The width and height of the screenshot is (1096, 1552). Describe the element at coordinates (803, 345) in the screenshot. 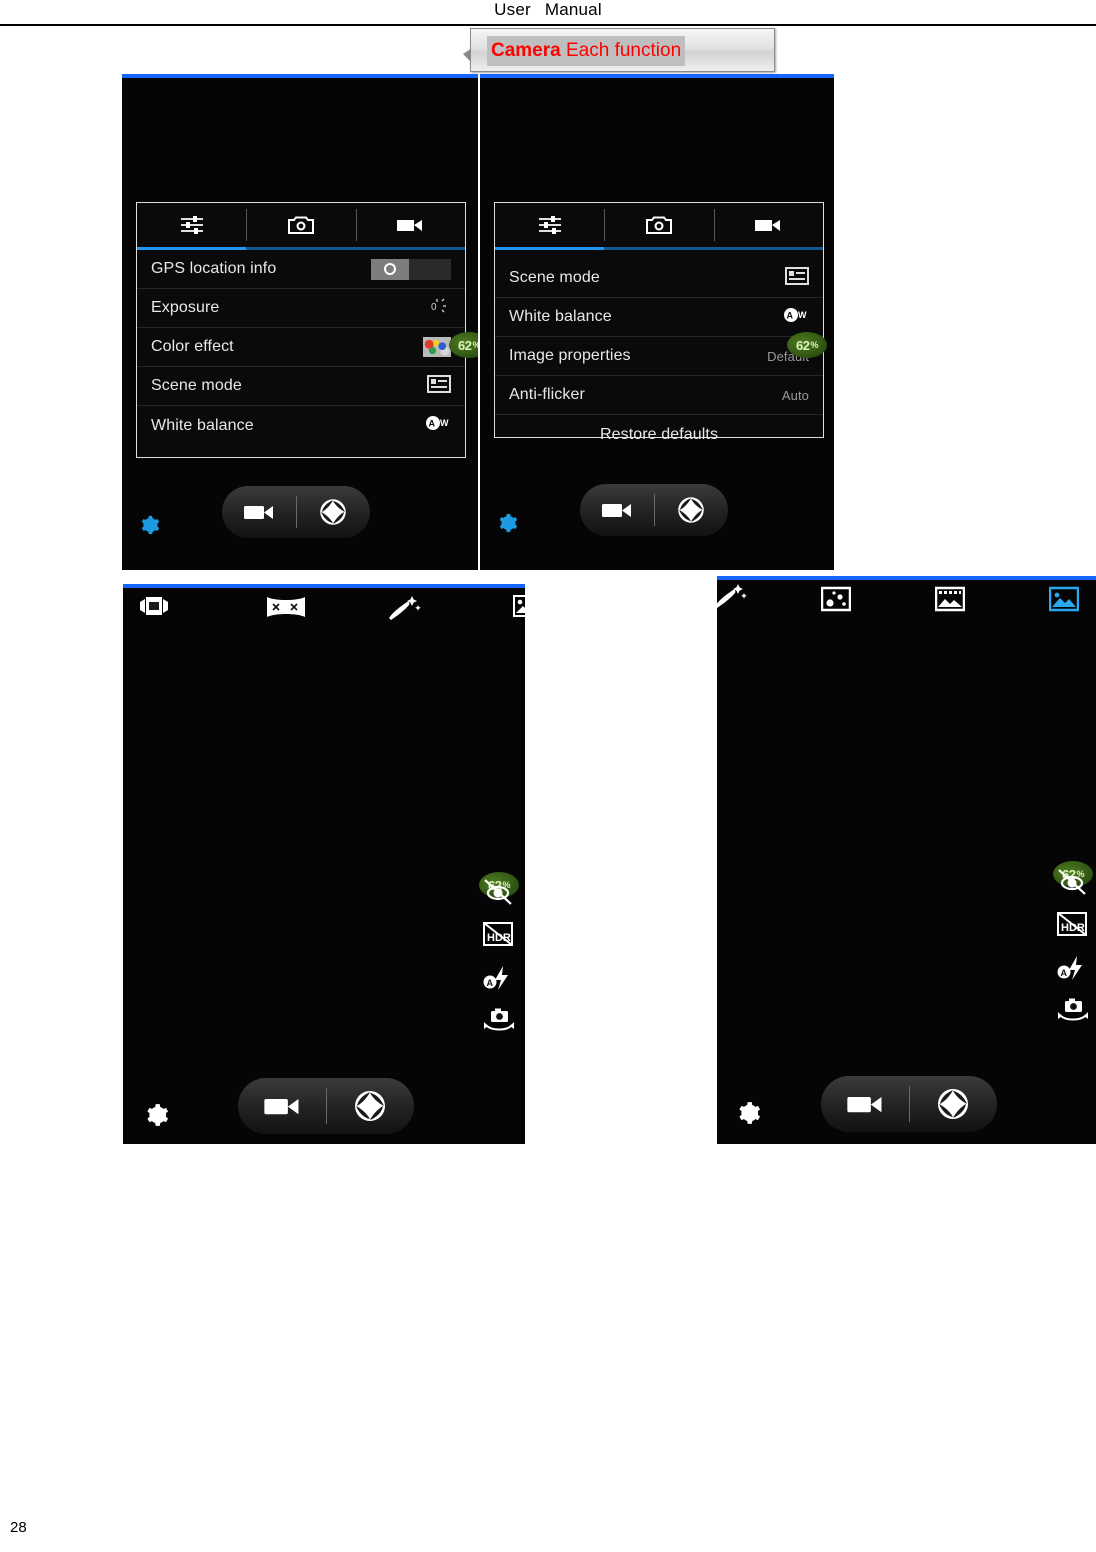

I see `battery-value: 62` at that location.